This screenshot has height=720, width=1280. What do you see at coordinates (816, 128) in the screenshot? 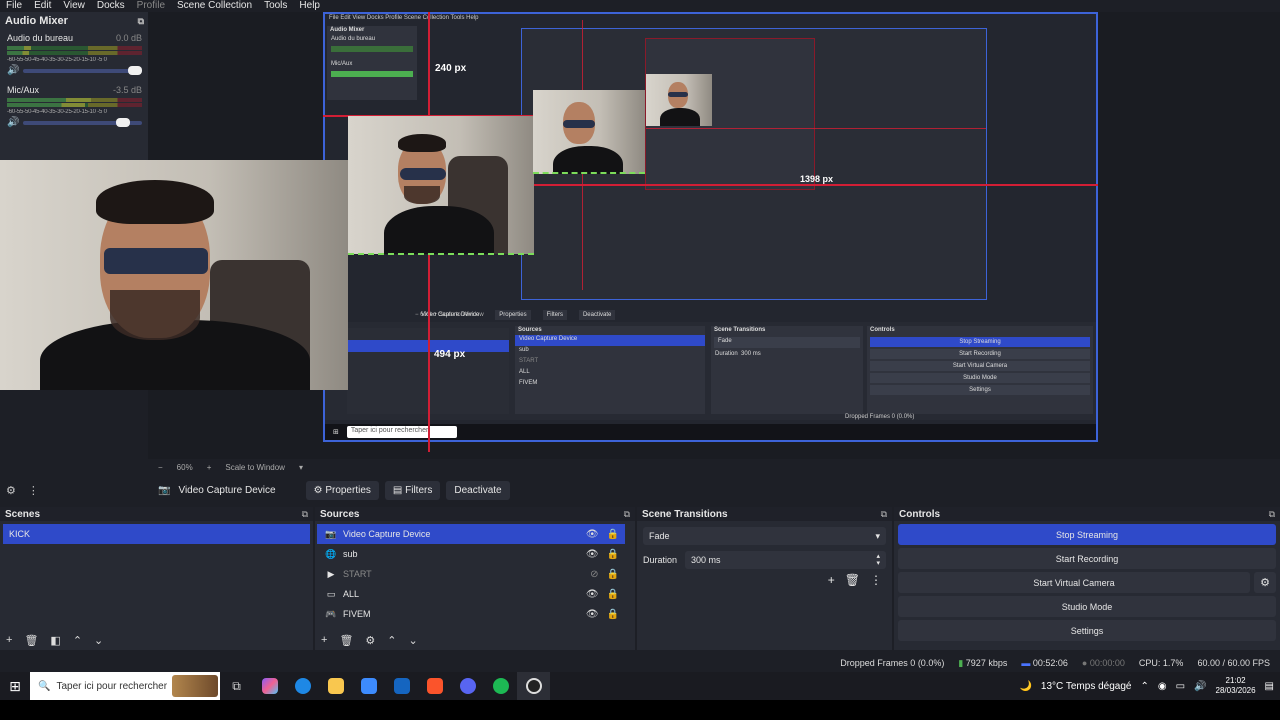
I see `guide-nested-horizontal` at bounding box center [816, 128].